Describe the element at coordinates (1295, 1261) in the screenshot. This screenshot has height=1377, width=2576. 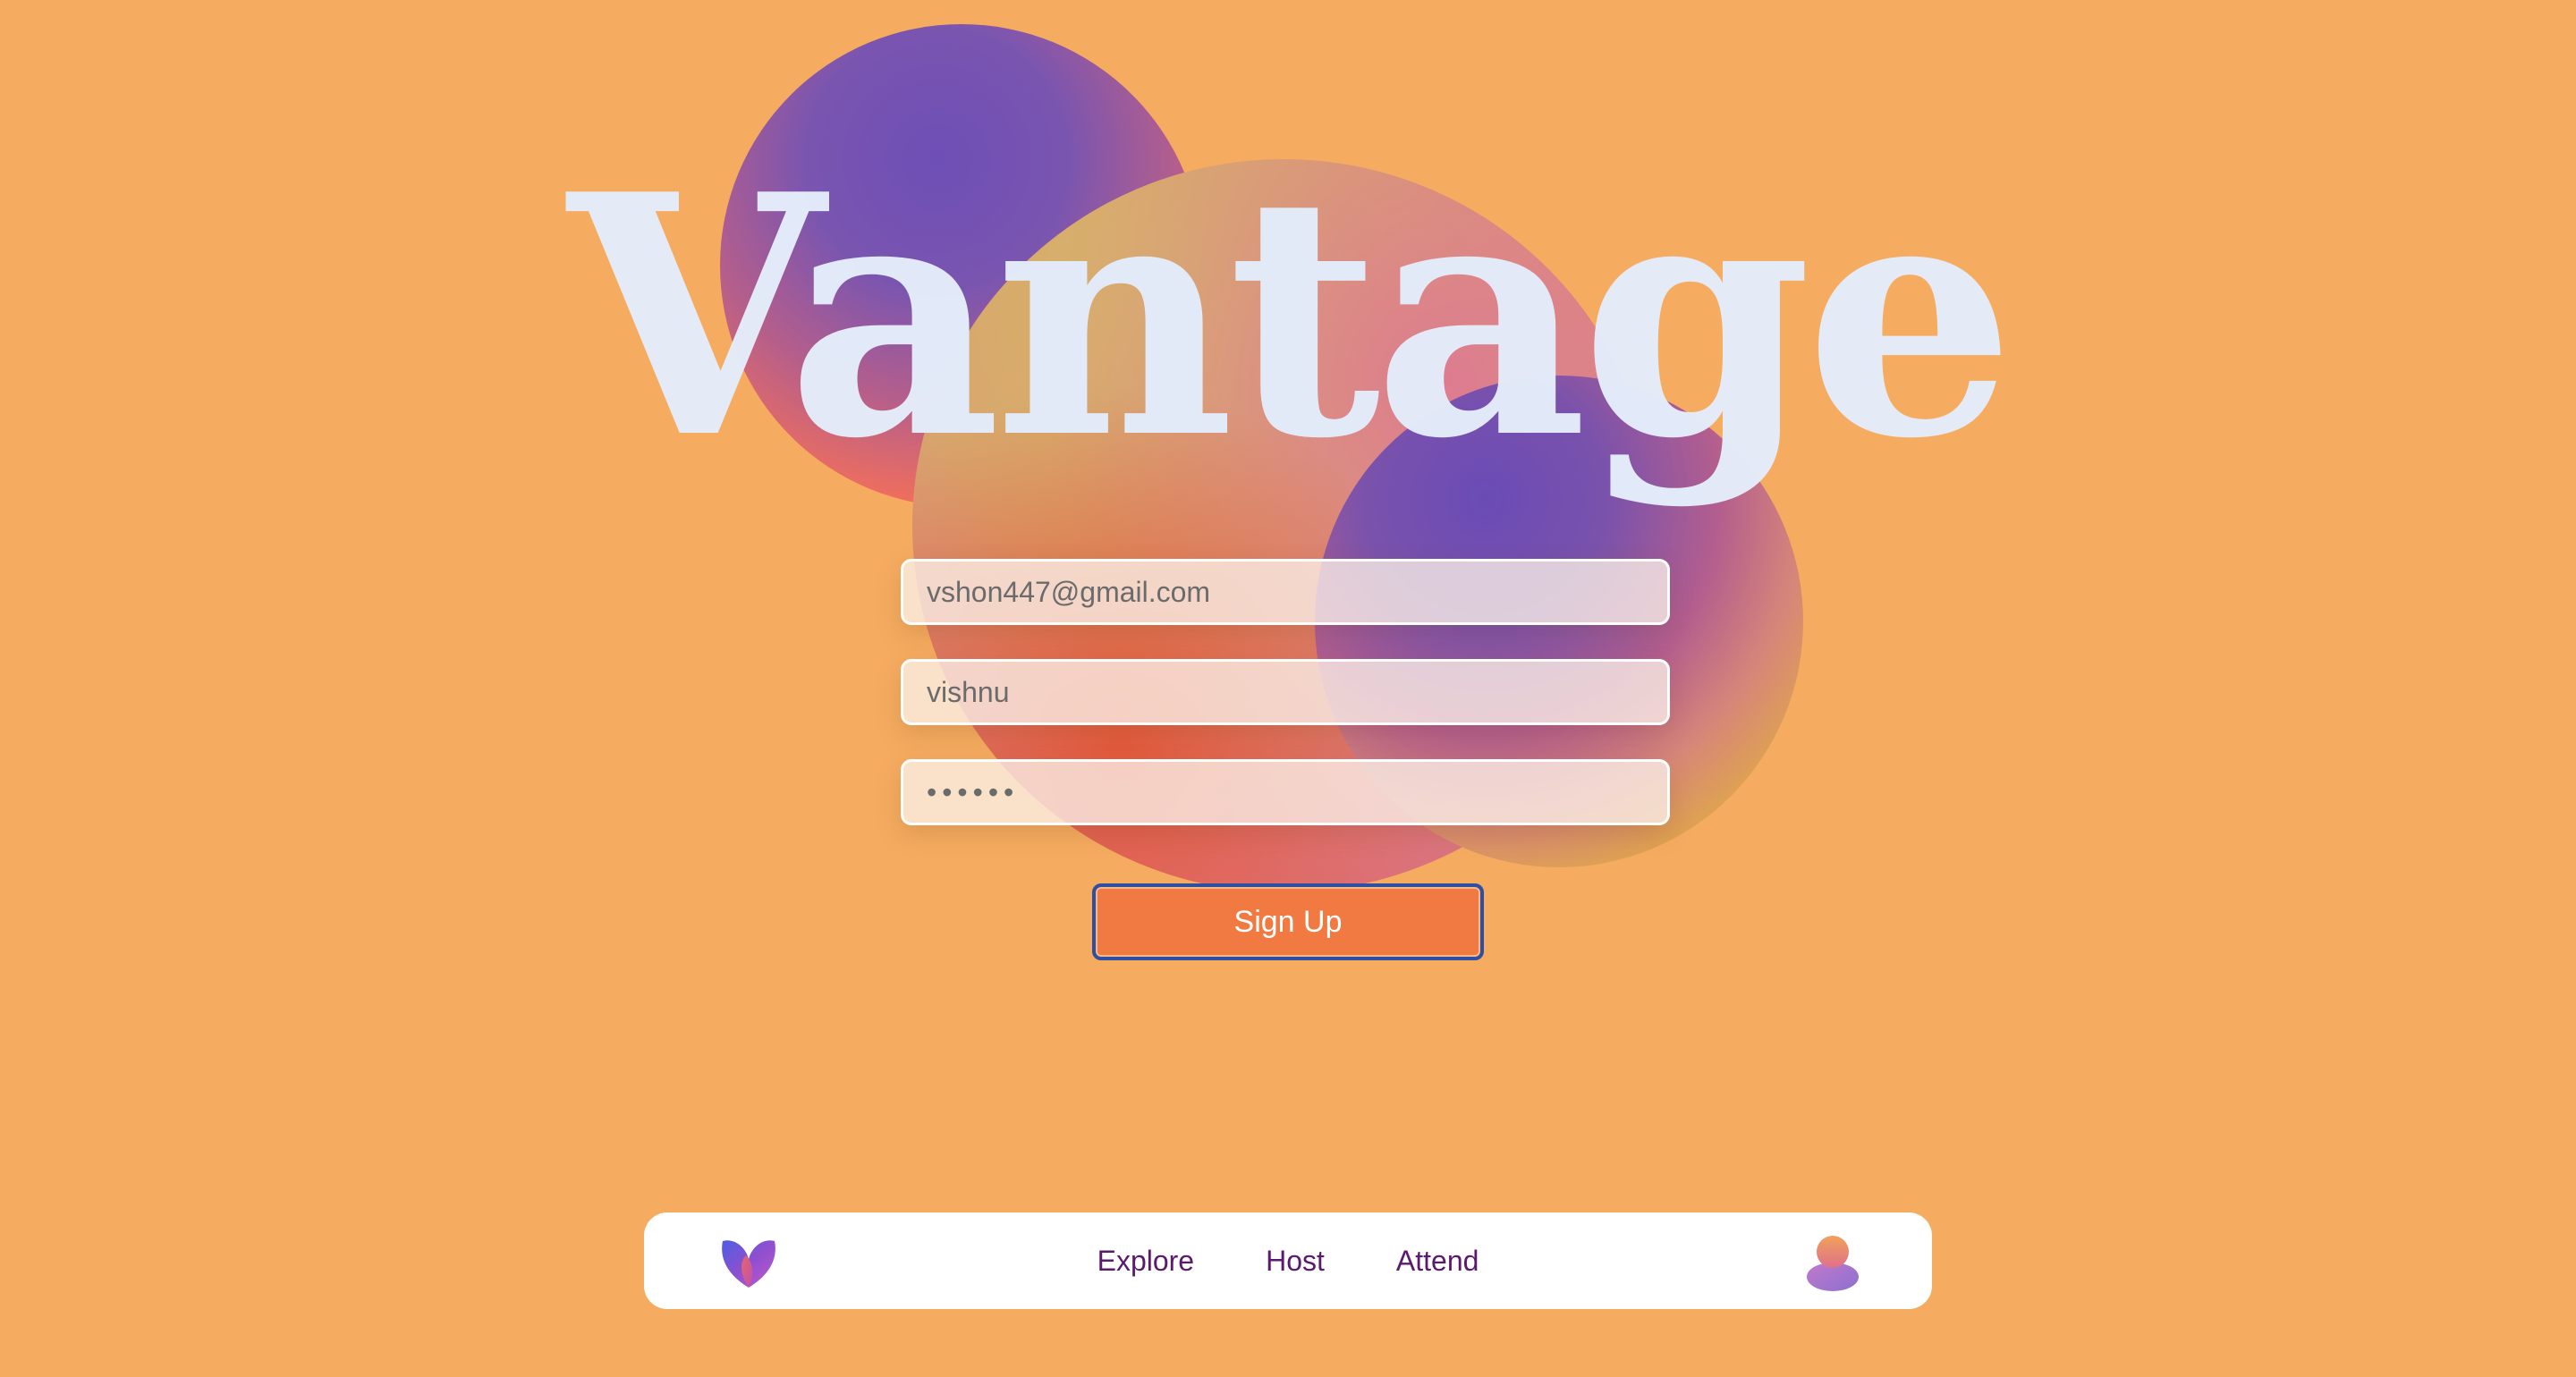
I see `nav-link-host: Host` at that location.